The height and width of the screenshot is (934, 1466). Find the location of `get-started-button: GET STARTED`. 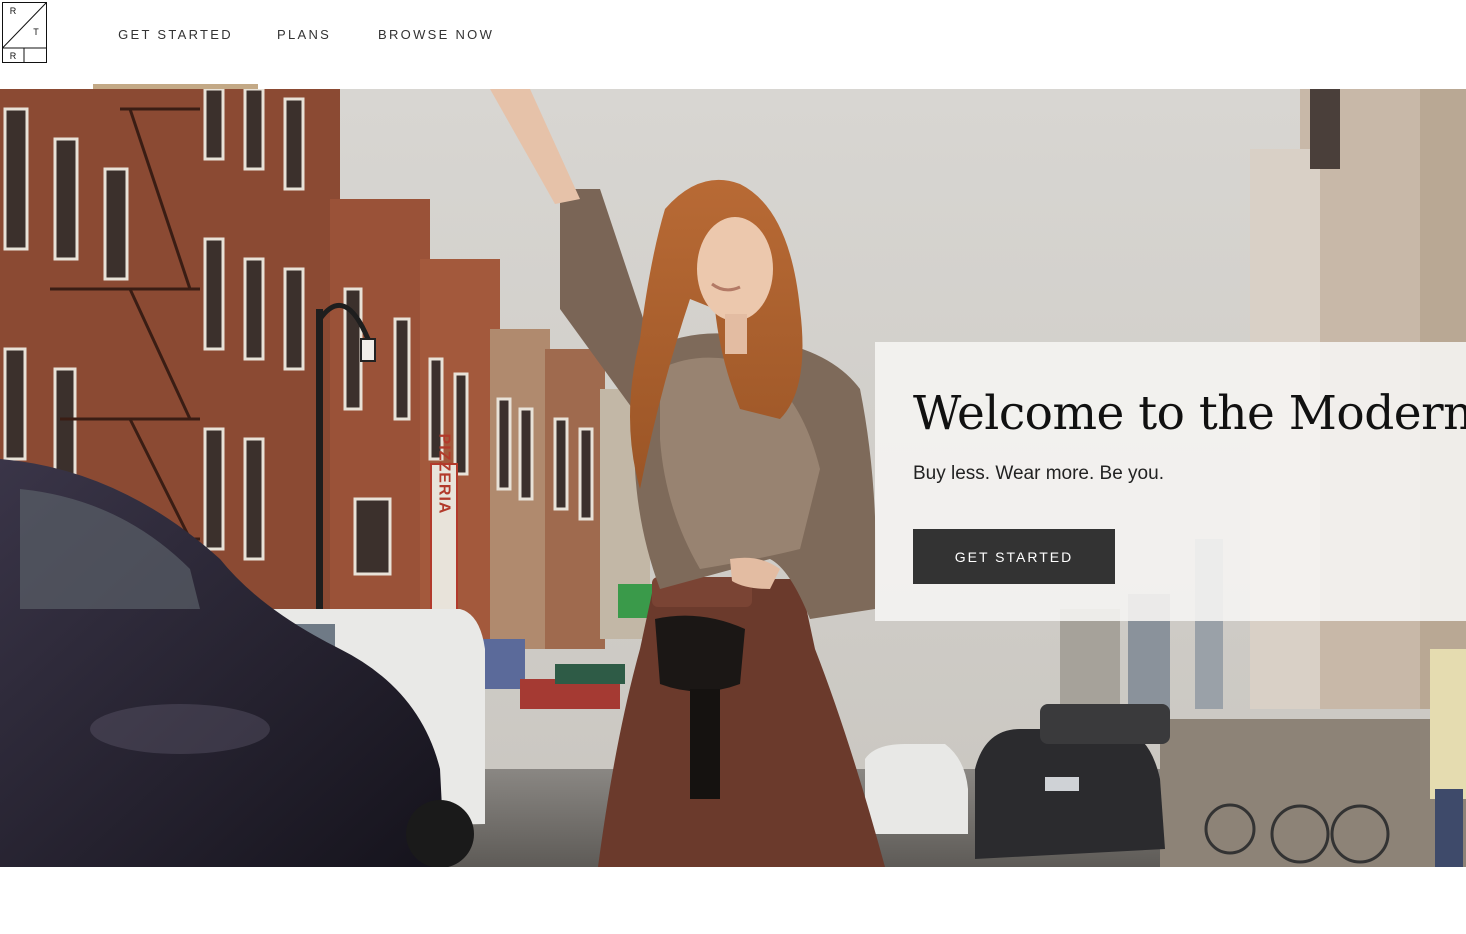

get-started-button: GET STARTED is located at coordinates (1014, 556).